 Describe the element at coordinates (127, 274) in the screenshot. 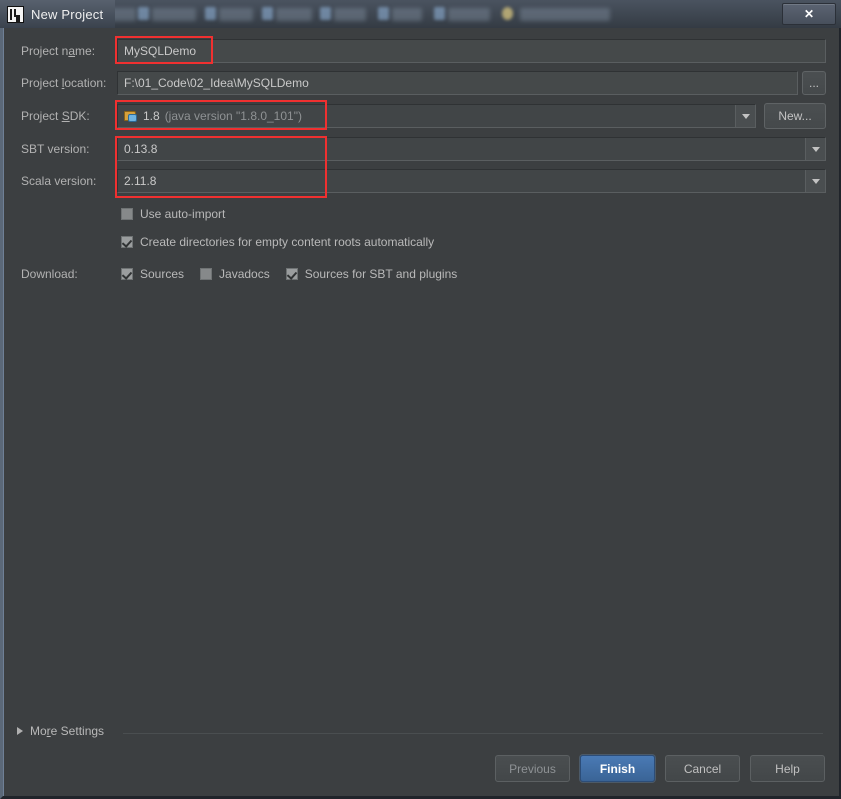

I see `download-sources-checkbox` at that location.